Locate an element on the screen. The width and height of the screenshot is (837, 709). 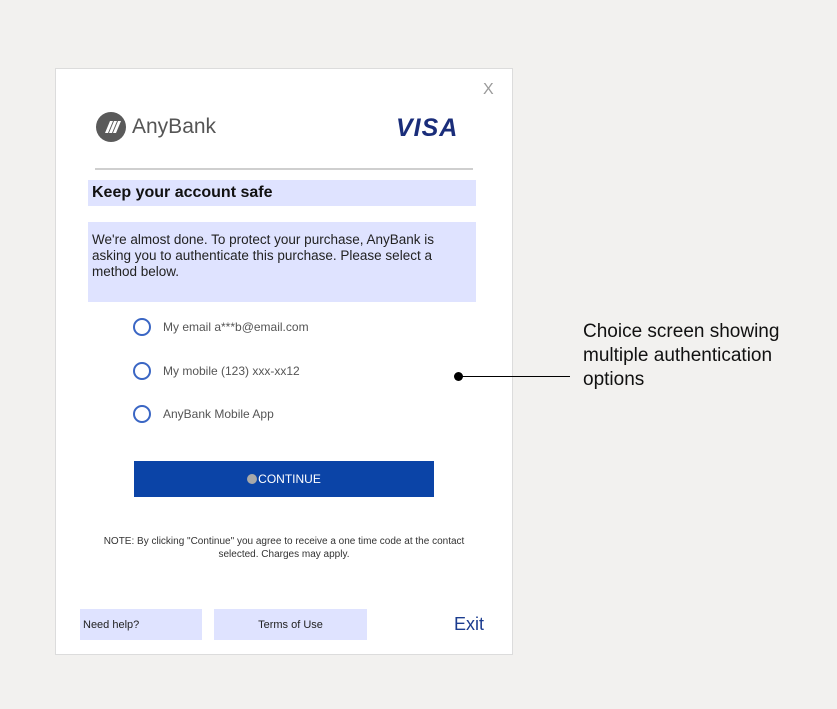
page-title: Keep your account safe is located at coordinates (282, 193).